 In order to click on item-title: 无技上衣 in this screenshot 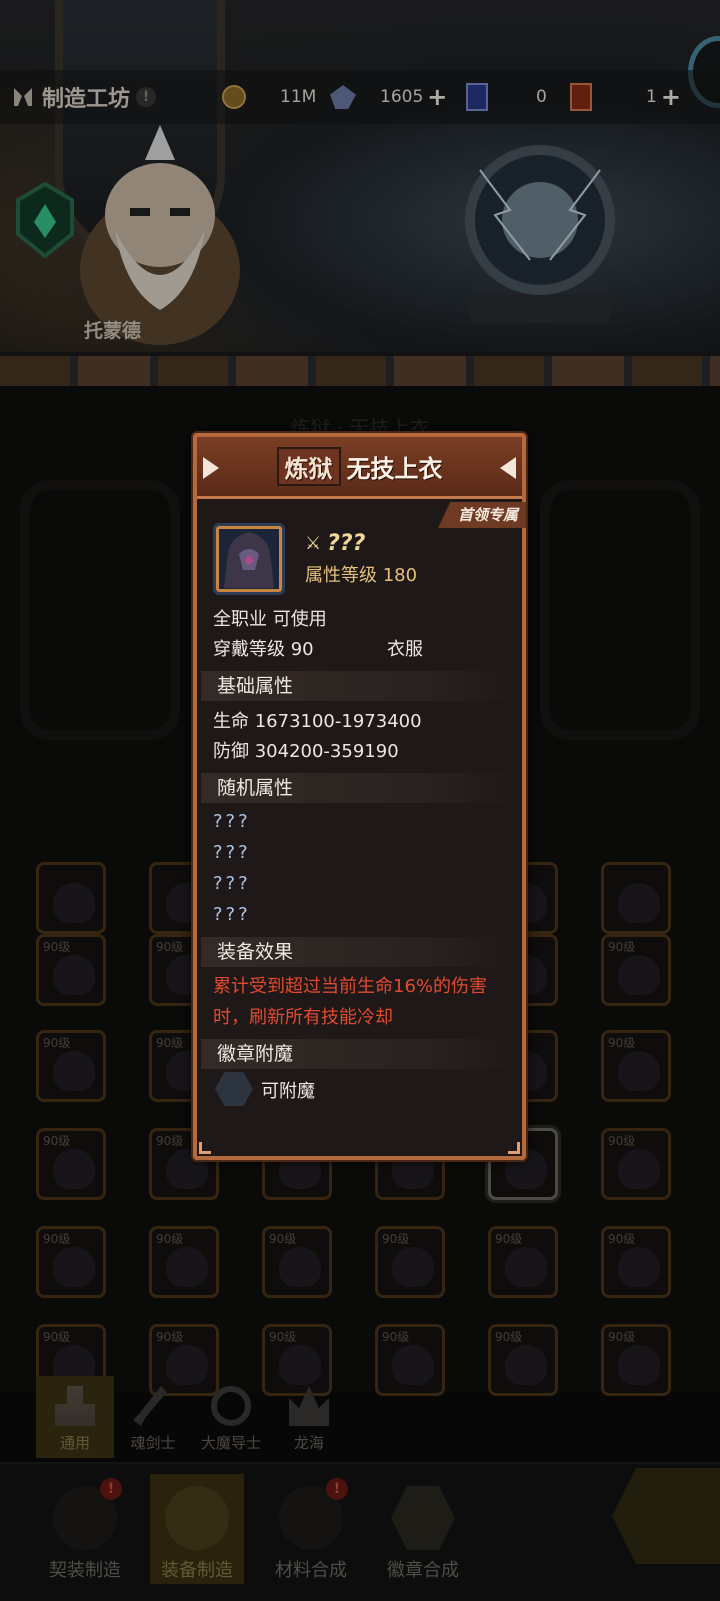, I will do `click(394, 469)`.